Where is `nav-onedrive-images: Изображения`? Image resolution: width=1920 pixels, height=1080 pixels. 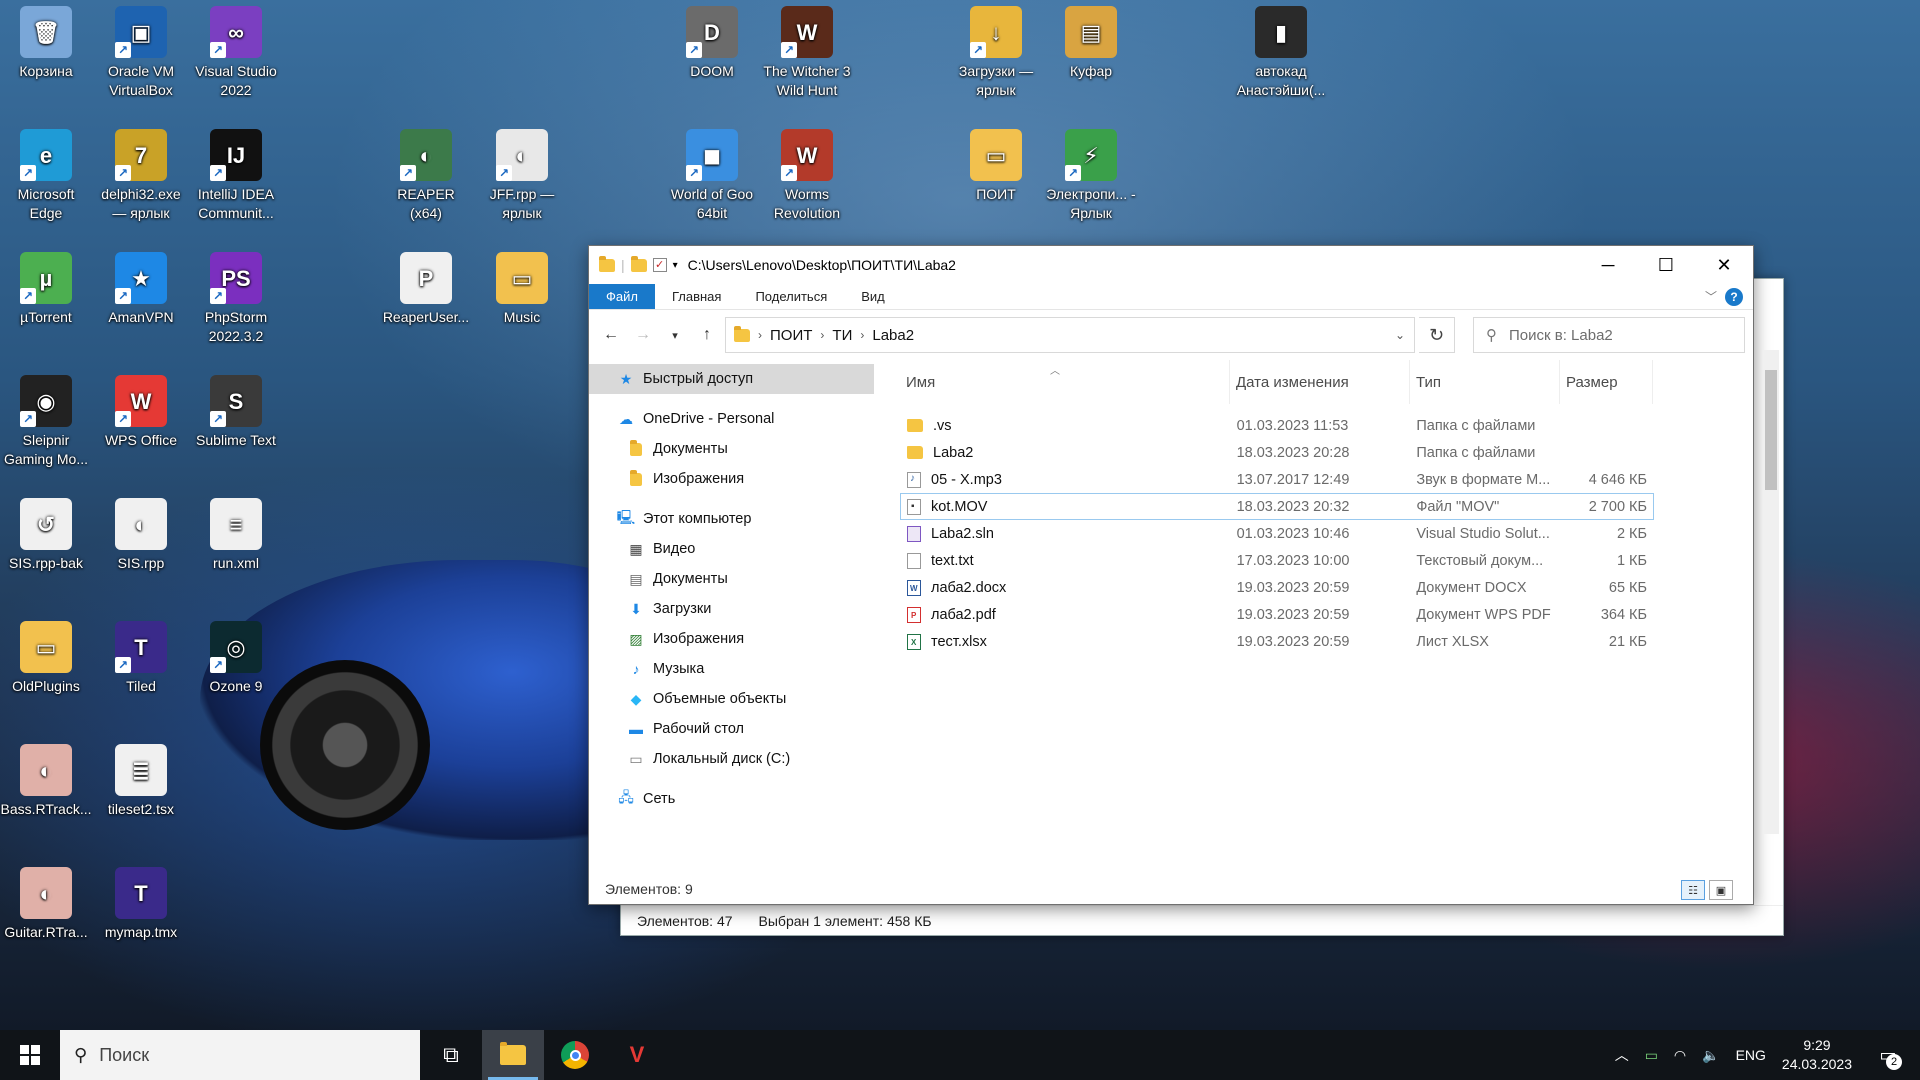 nav-onedrive-images: Изображения is located at coordinates (736, 479).